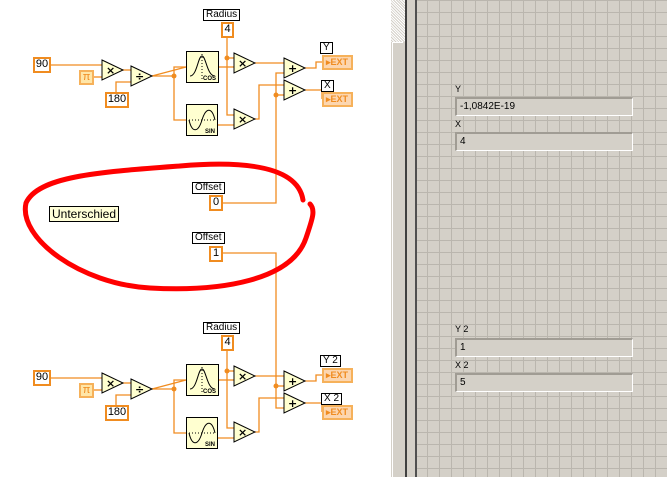 This screenshot has height=477, width=667. What do you see at coordinates (397, 259) in the screenshot?
I see `scrollbar-thumb` at bounding box center [397, 259].